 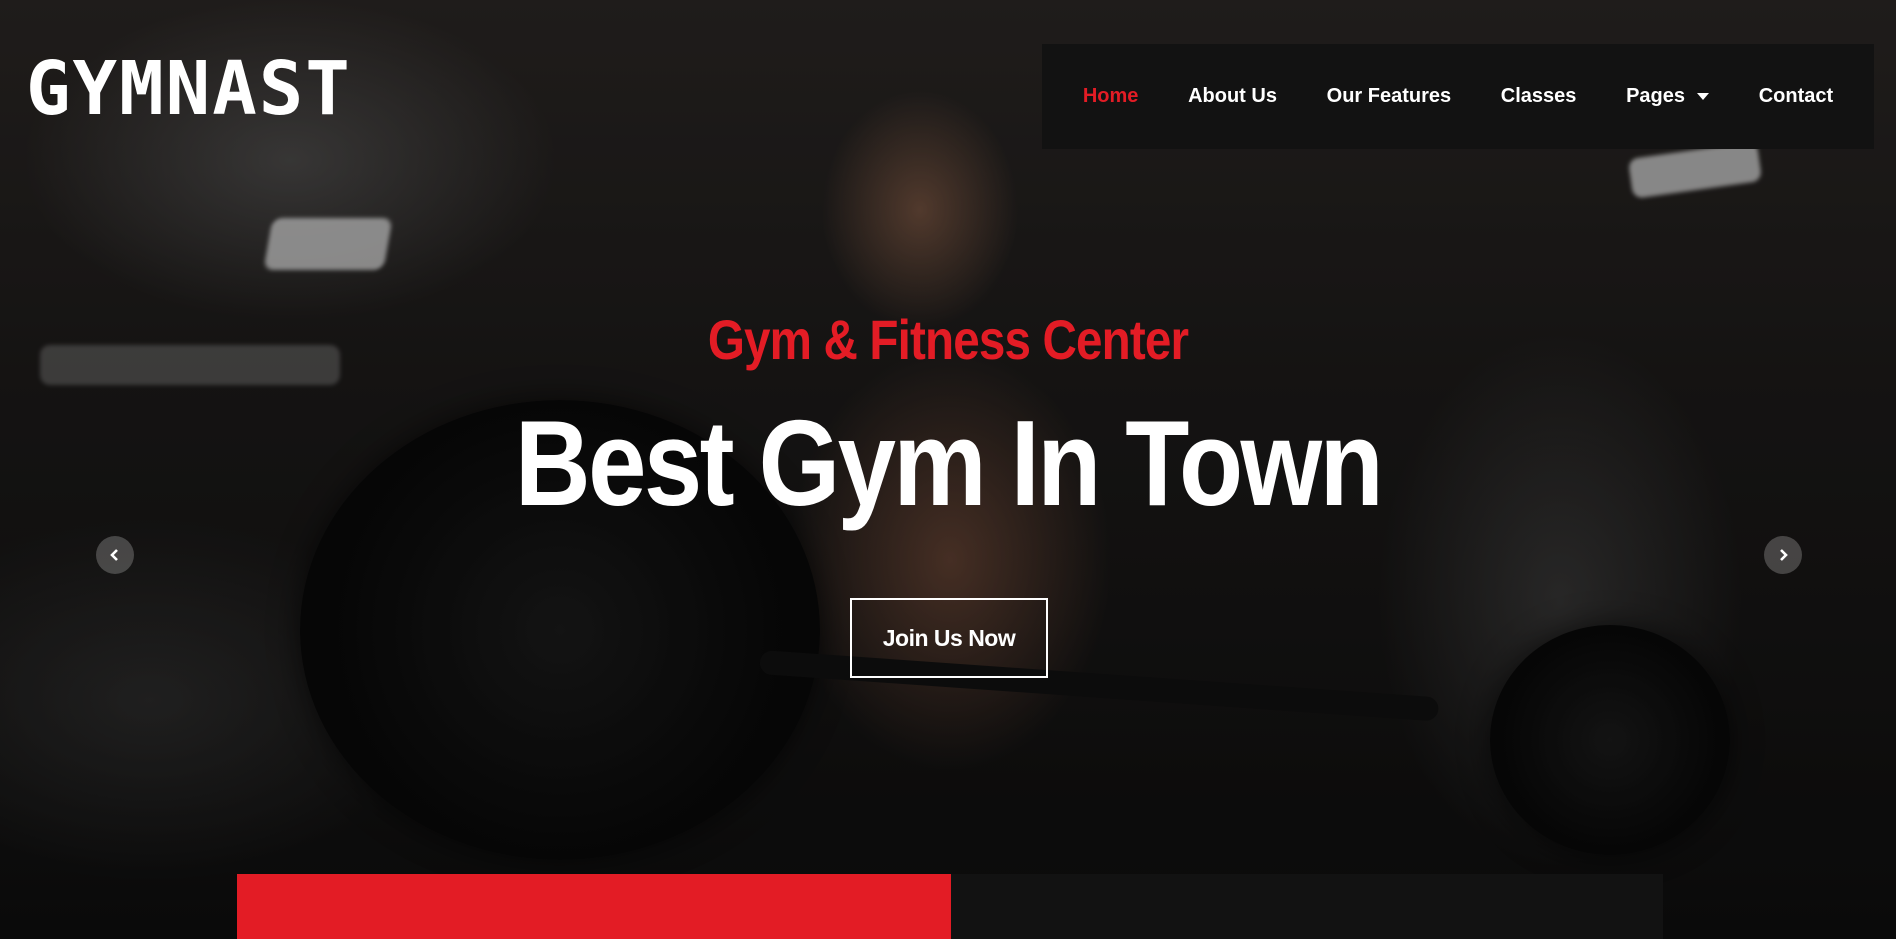 I want to click on carousel-prev-button, so click(x=115, y=555).